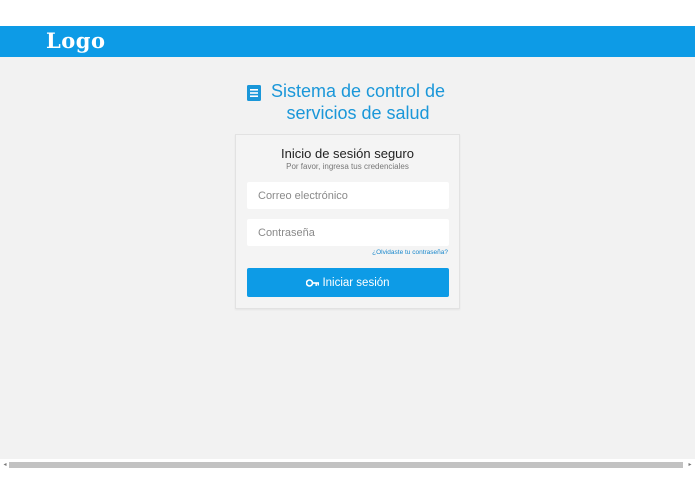 Image resolution: width=695 pixels, height=494 pixels. I want to click on forgot-password-link: ¿Olvidaste tu contraseña?, so click(410, 252).